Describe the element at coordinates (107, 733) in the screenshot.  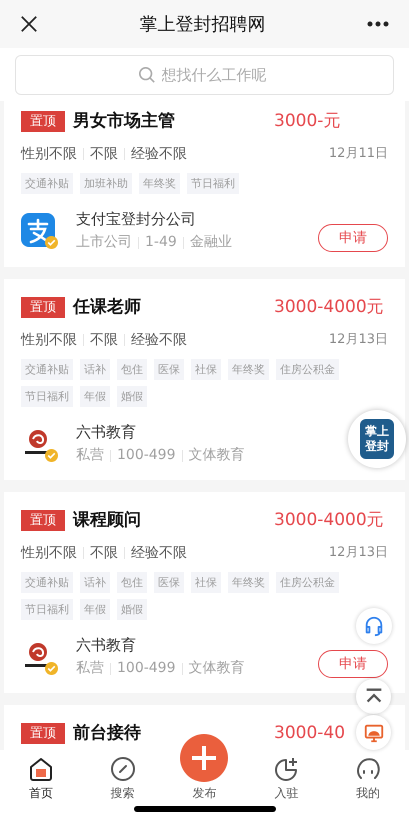
I see `job-title: 前台接待` at that location.